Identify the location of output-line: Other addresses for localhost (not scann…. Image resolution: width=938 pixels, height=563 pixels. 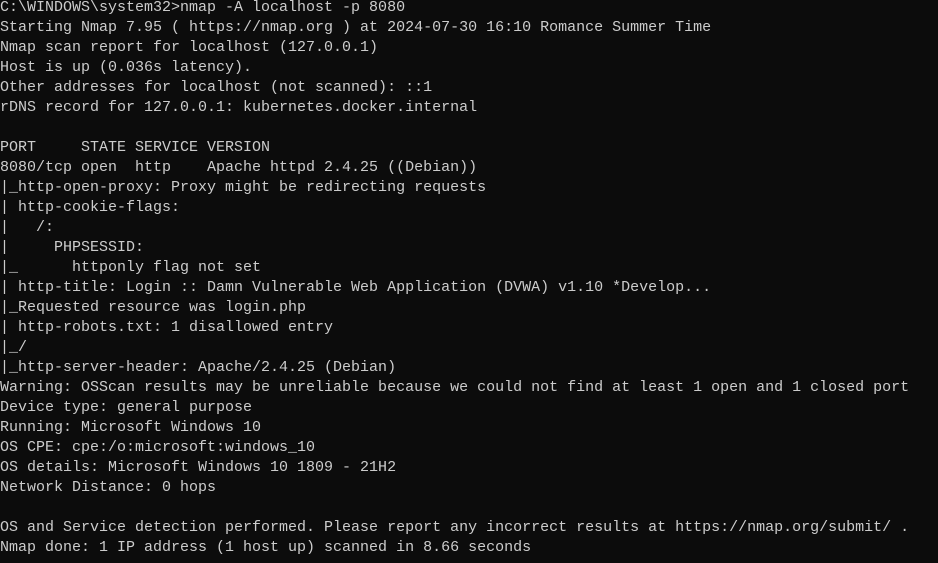
(216, 87).